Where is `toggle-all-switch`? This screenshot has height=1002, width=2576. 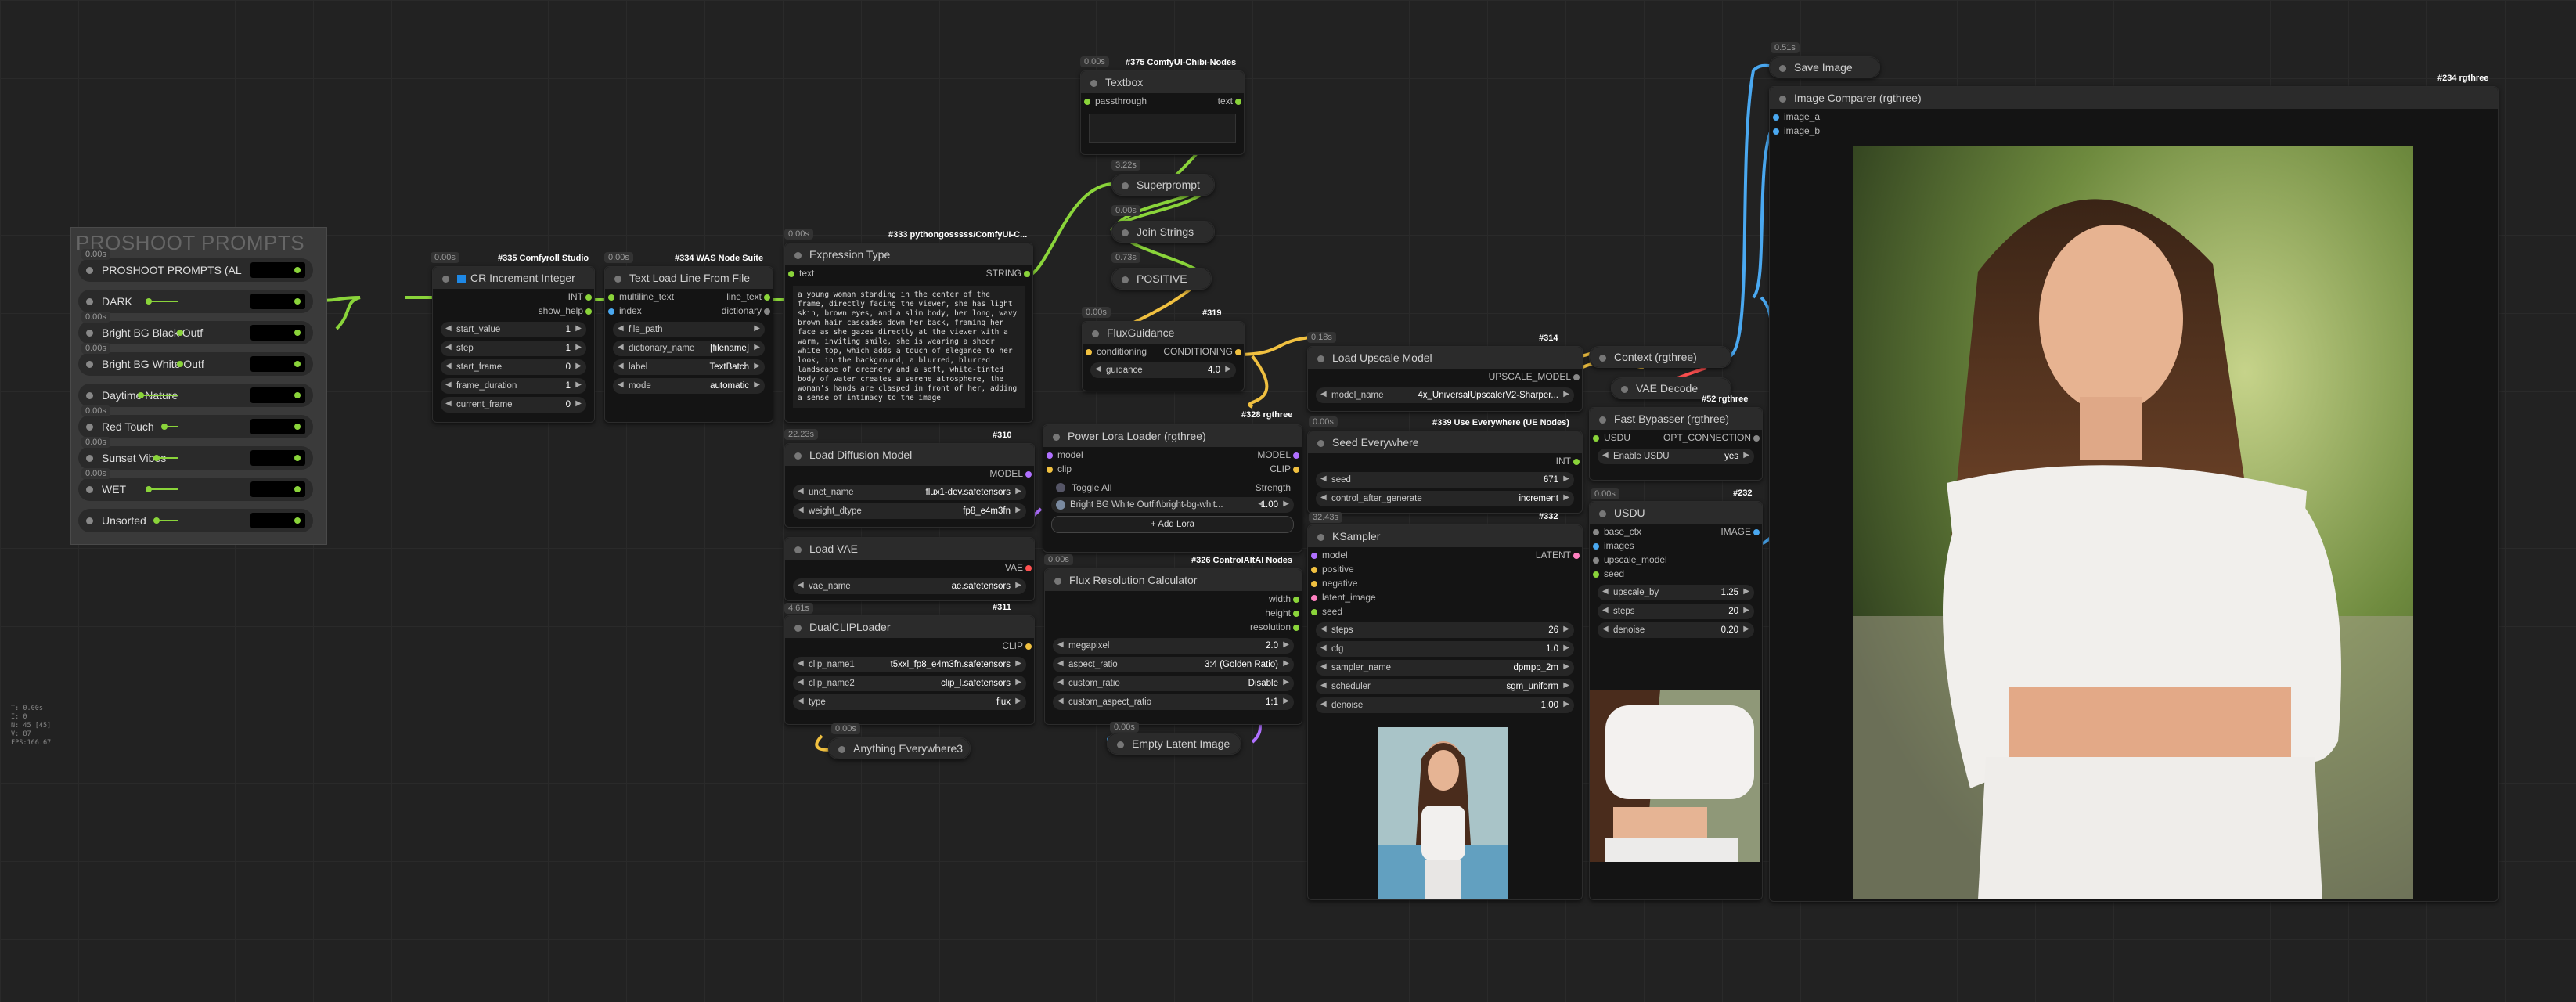
toggle-all-switch is located at coordinates (1060, 487).